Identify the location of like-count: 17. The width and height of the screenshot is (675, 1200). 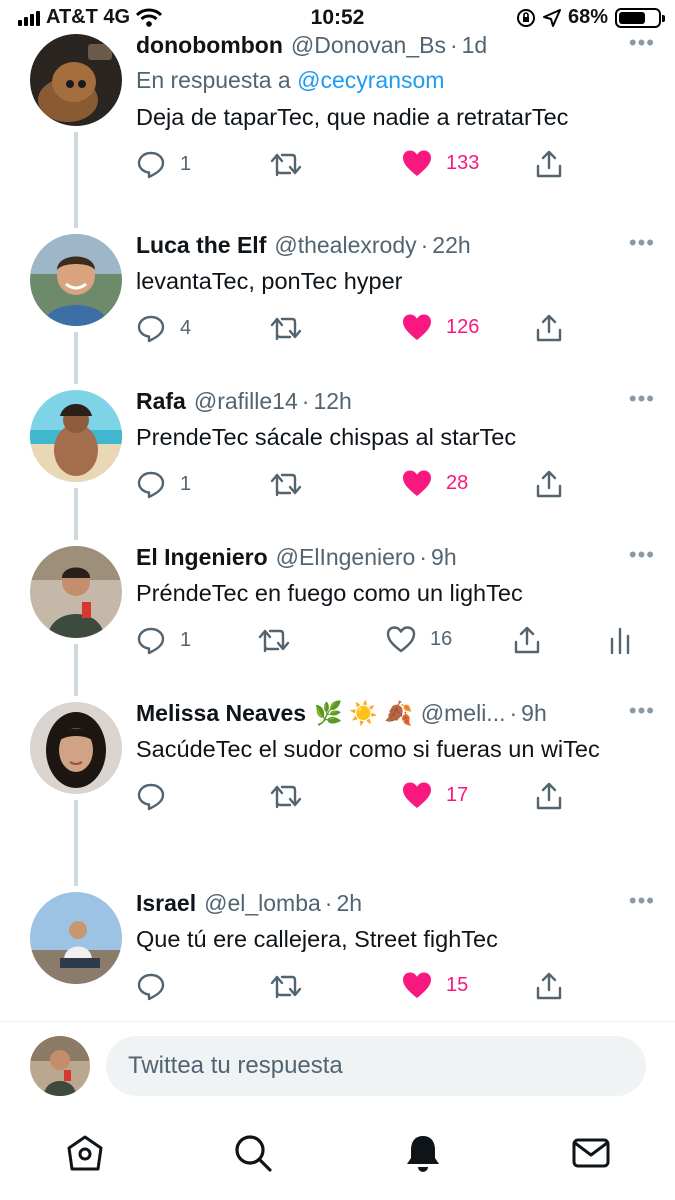
(457, 794).